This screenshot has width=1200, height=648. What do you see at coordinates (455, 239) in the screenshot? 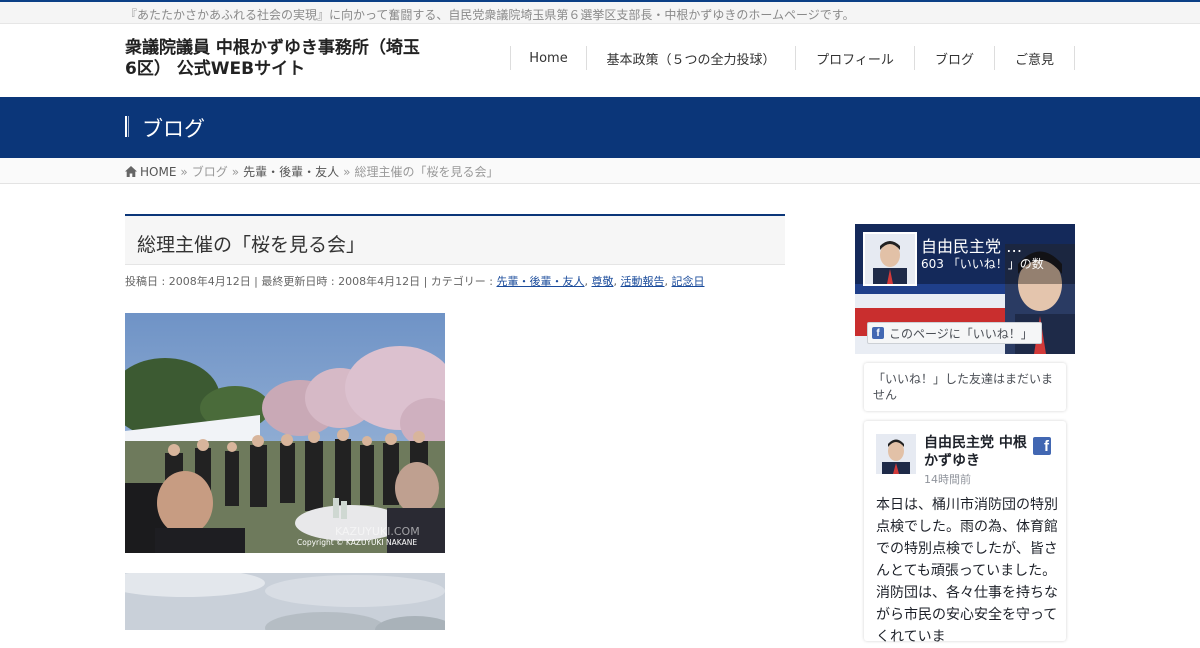
I see `post-header: 総理主催の「桜を見る会」` at bounding box center [455, 239].